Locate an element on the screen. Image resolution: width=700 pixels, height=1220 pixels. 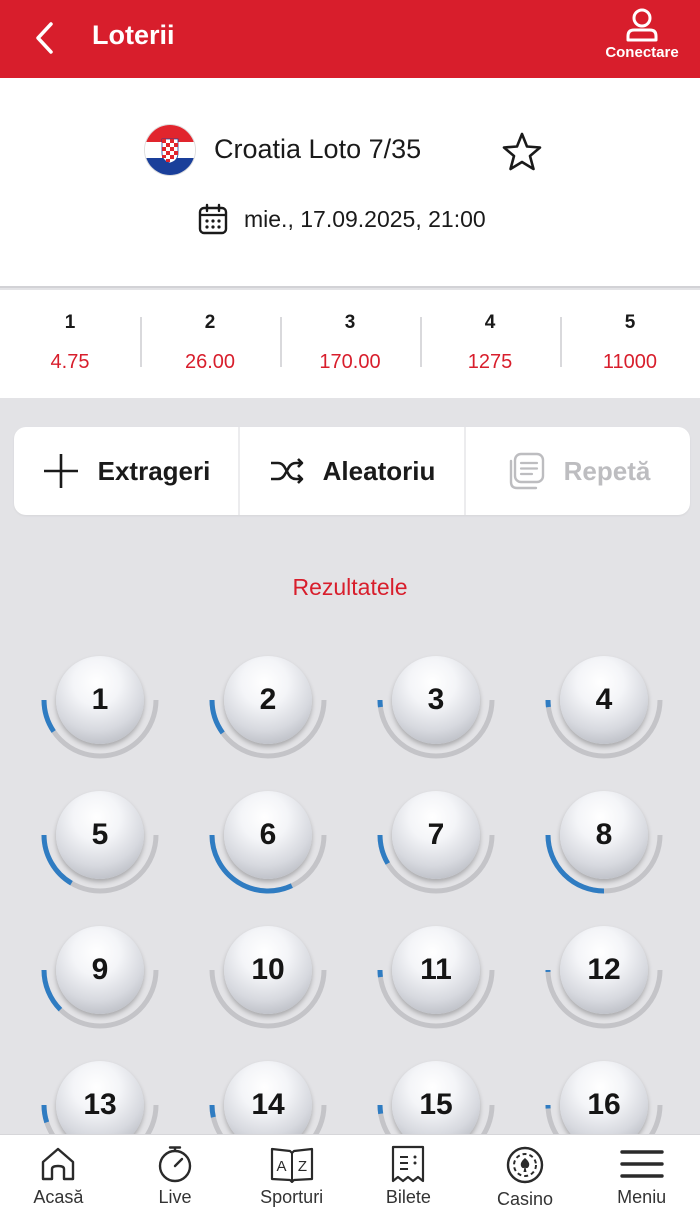
draws-button: Extrageri is located at coordinates (126, 471).